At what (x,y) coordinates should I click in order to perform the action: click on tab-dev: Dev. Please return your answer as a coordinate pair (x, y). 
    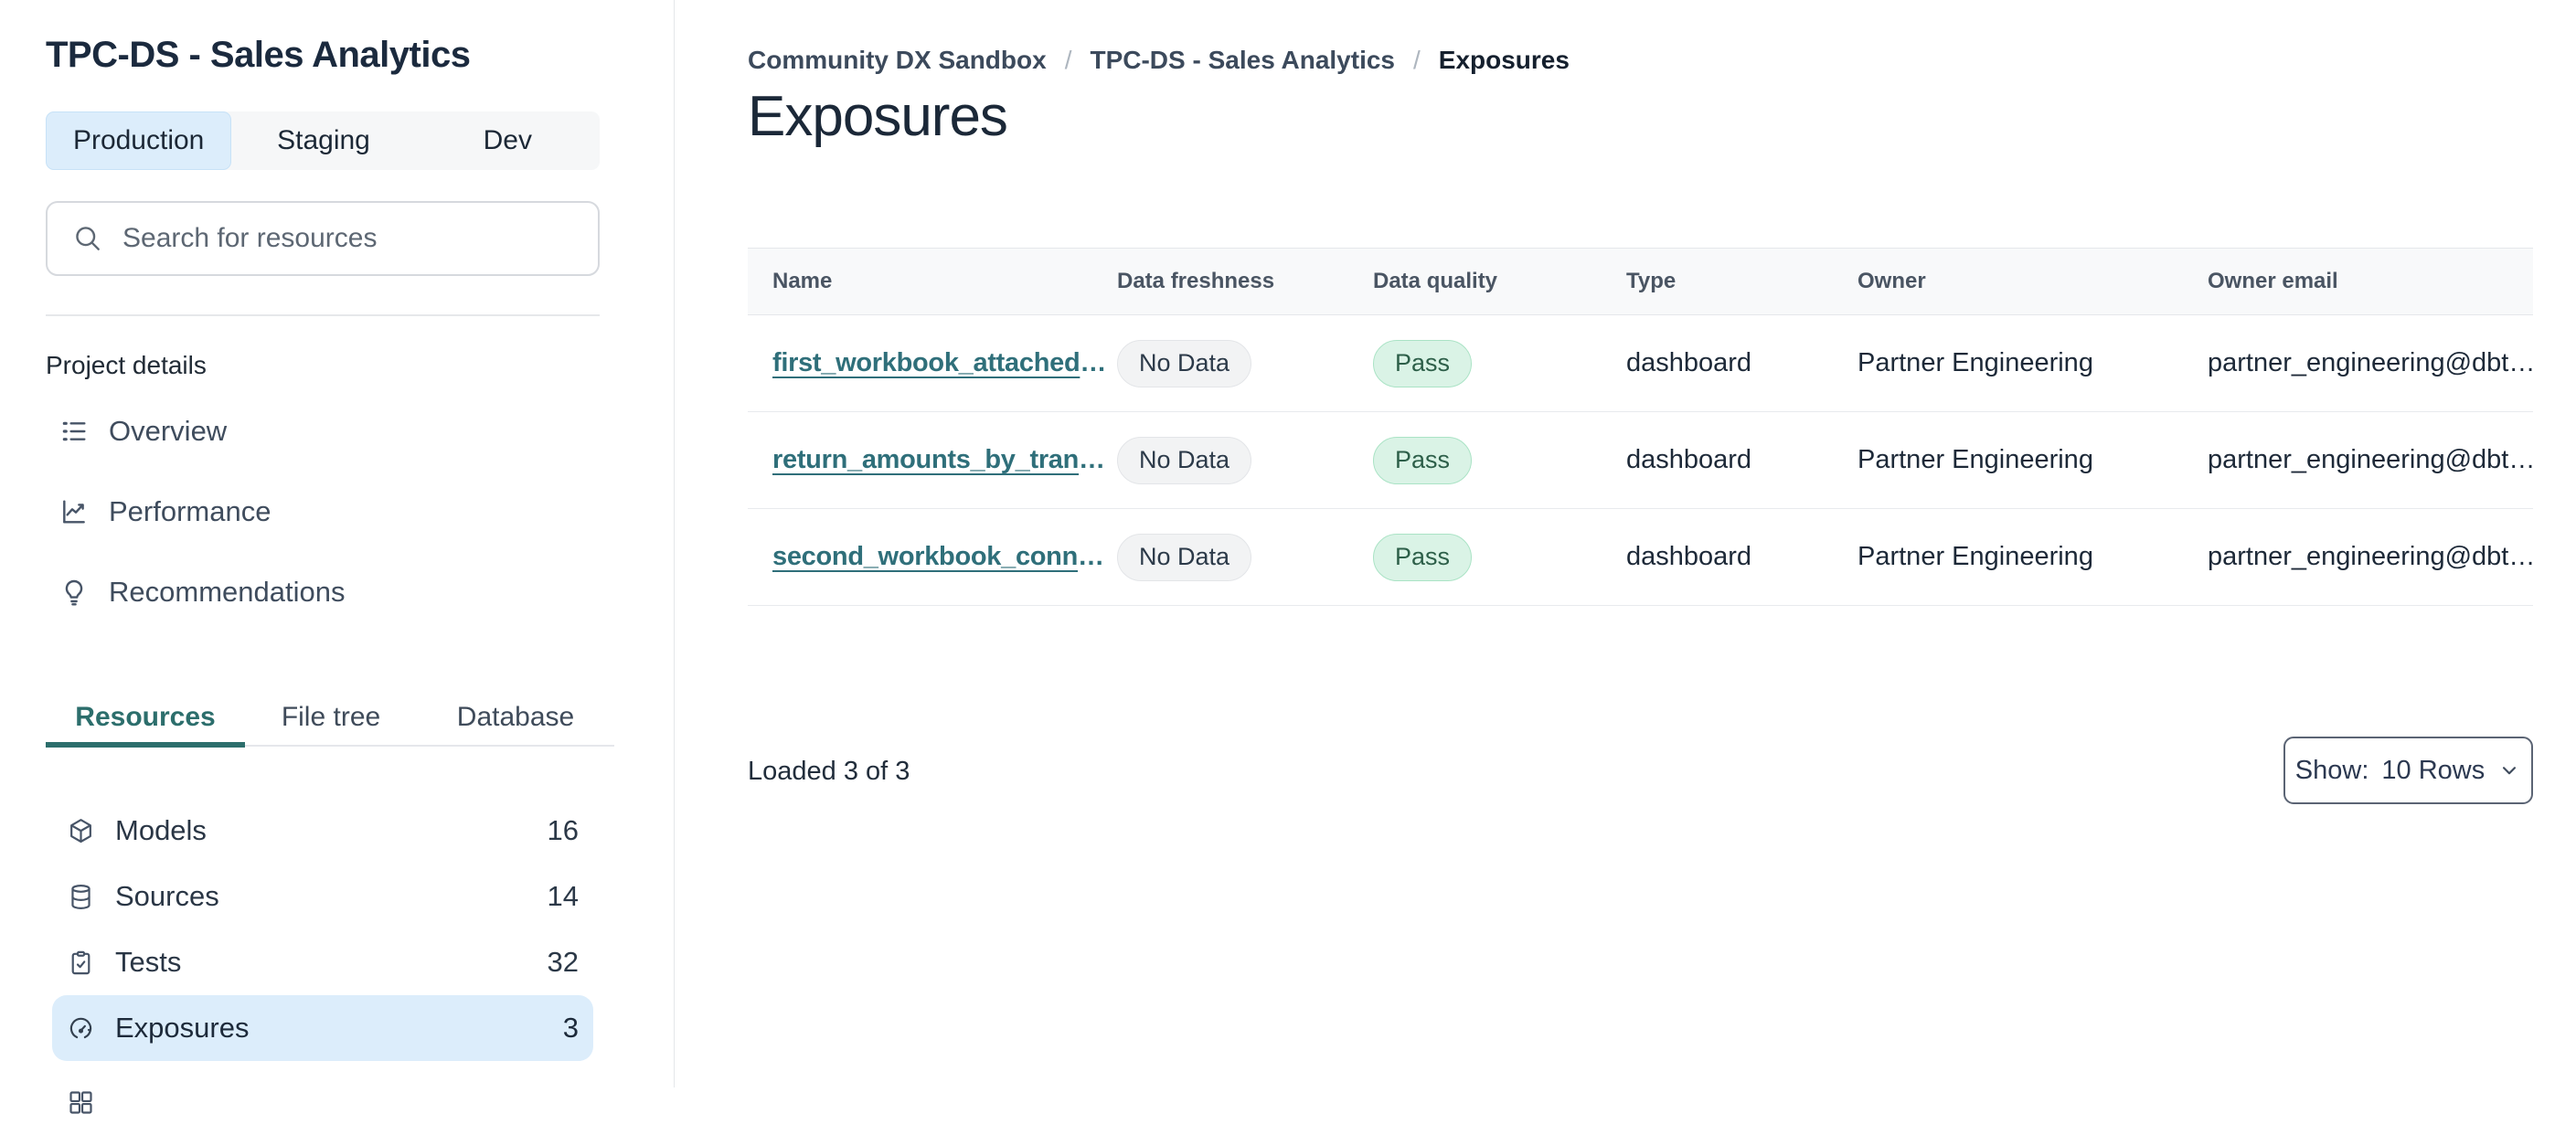
    Looking at the image, I should click on (508, 140).